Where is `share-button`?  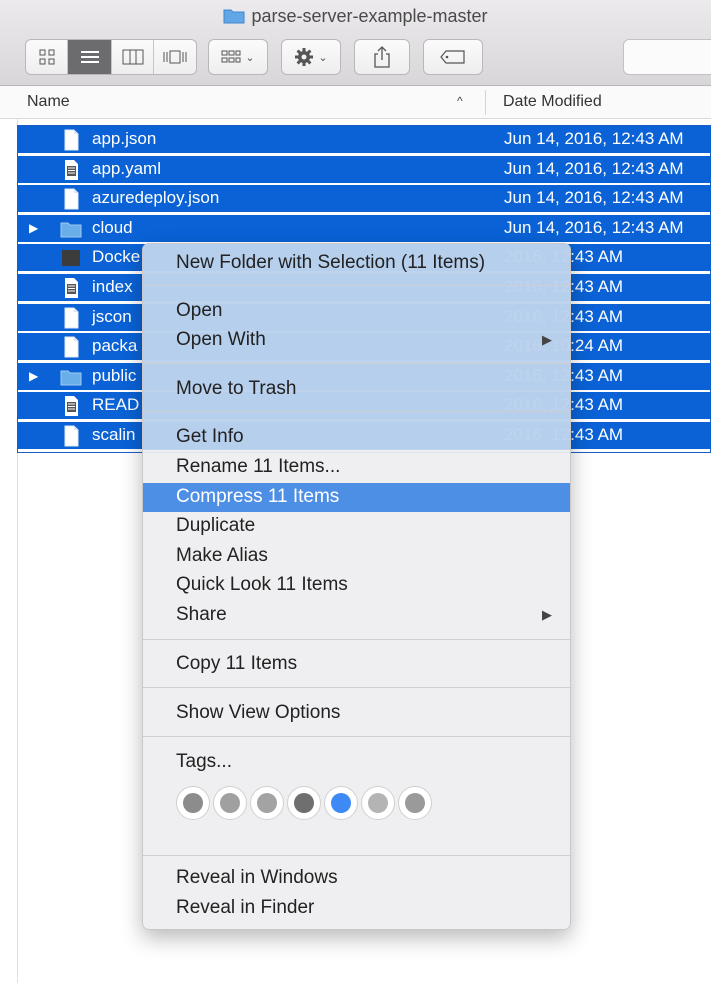 share-button is located at coordinates (382, 57).